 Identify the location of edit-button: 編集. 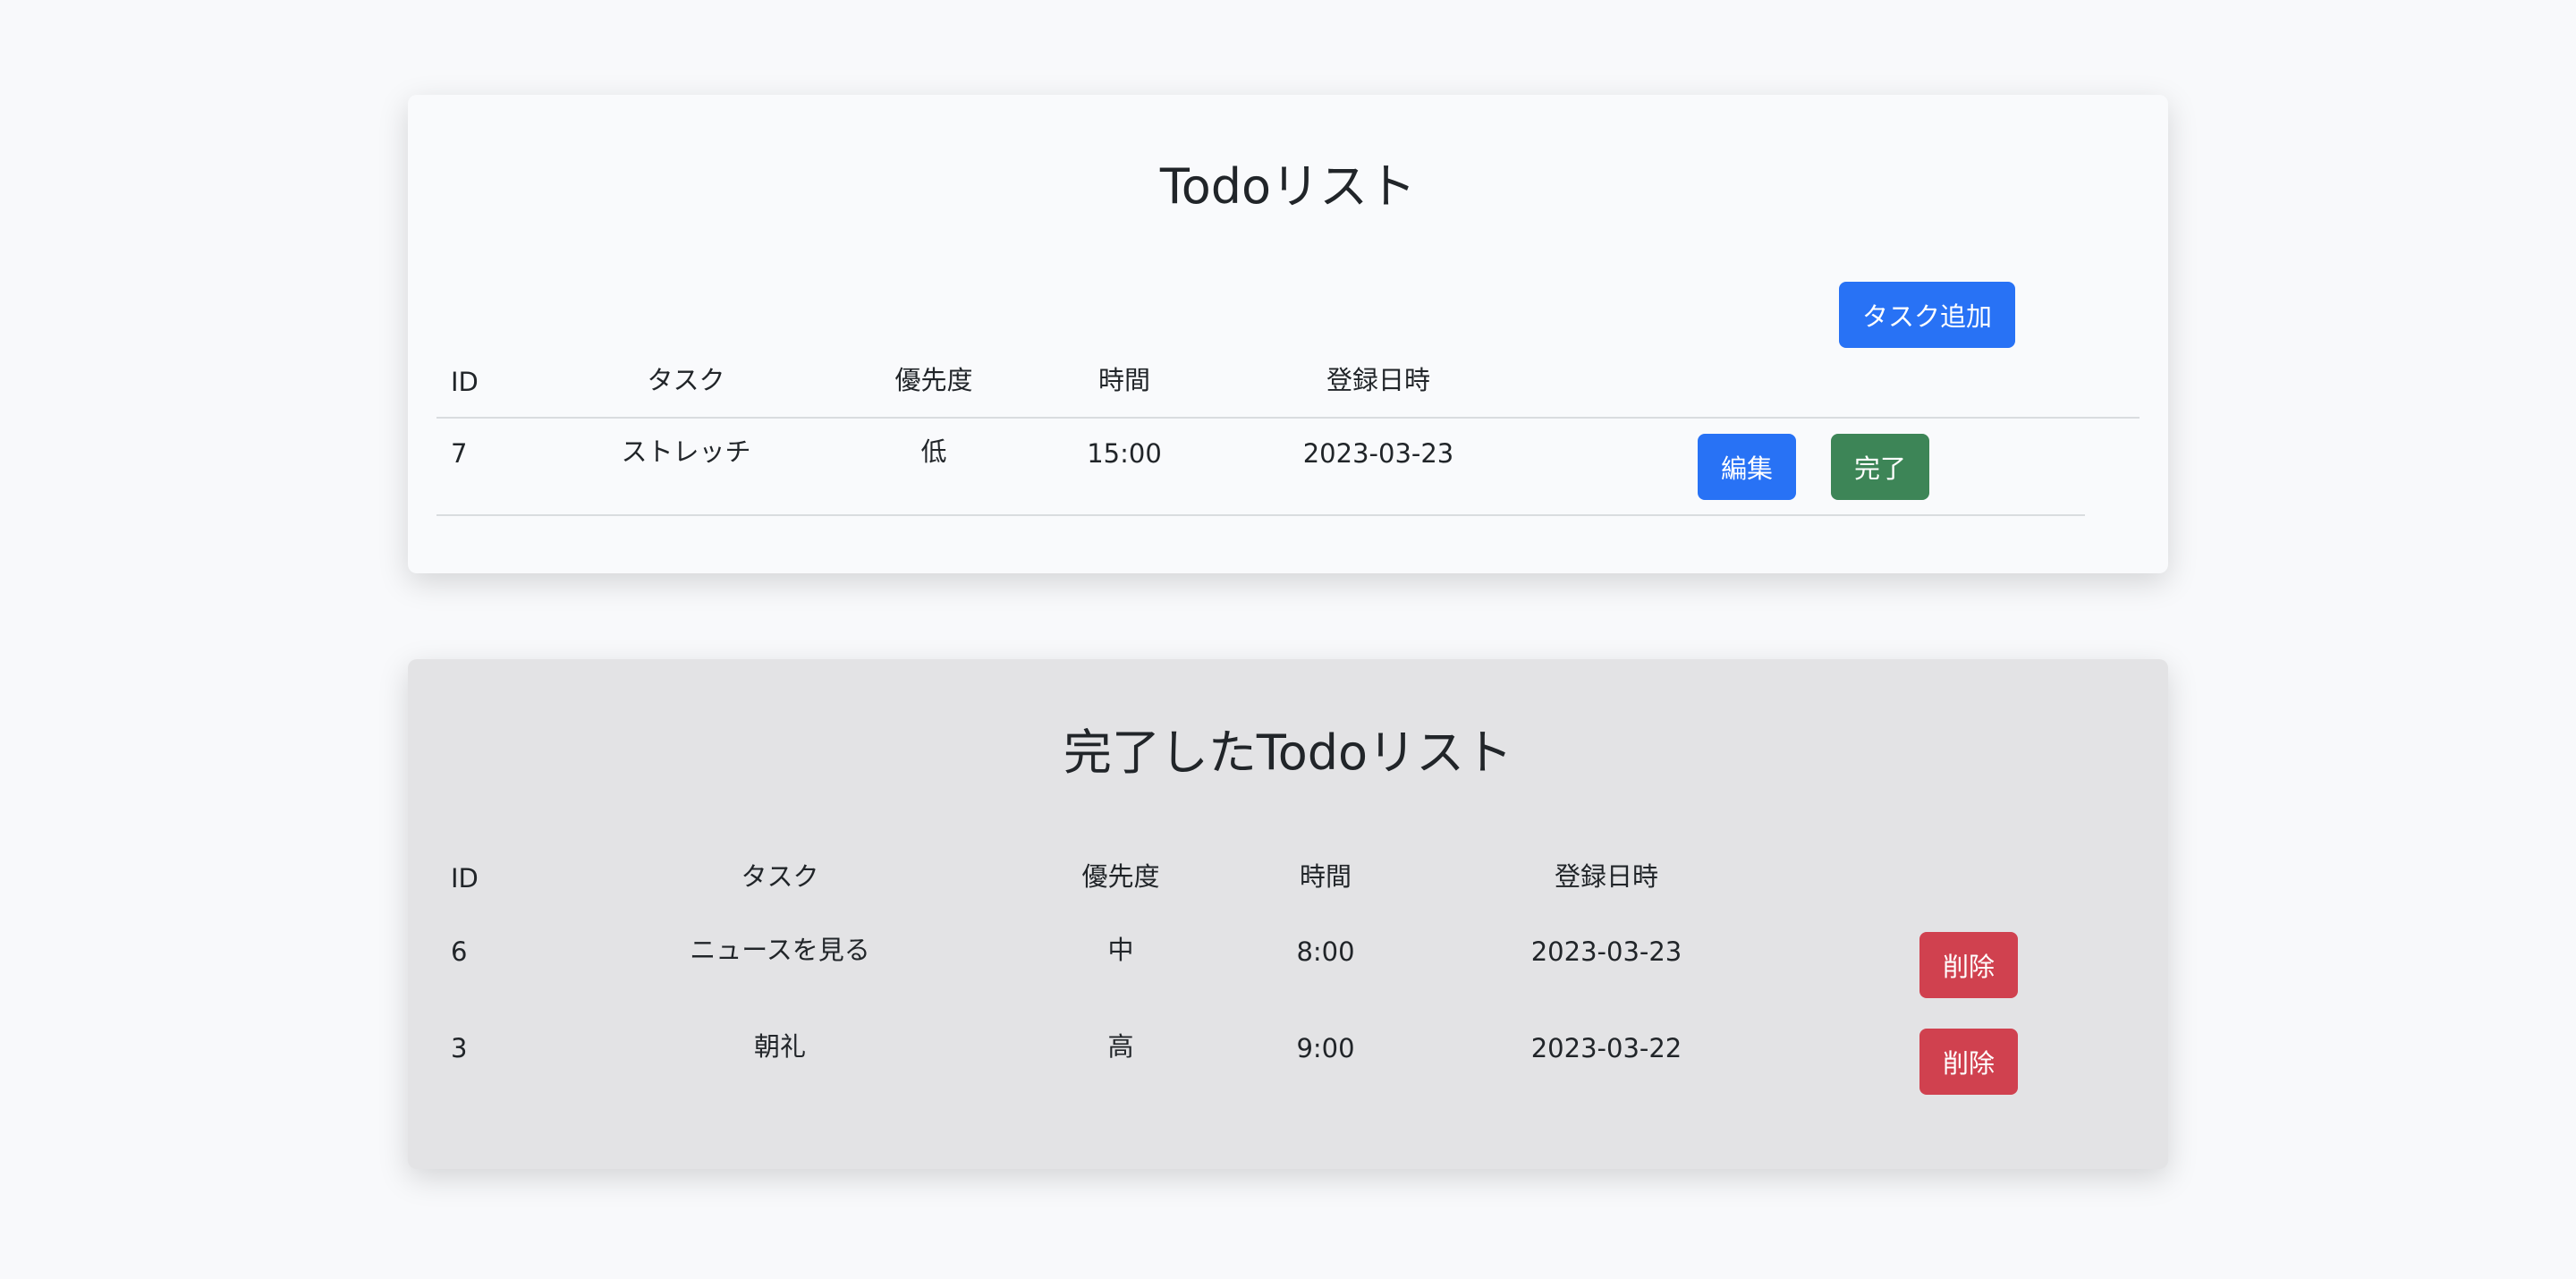
(1747, 467).